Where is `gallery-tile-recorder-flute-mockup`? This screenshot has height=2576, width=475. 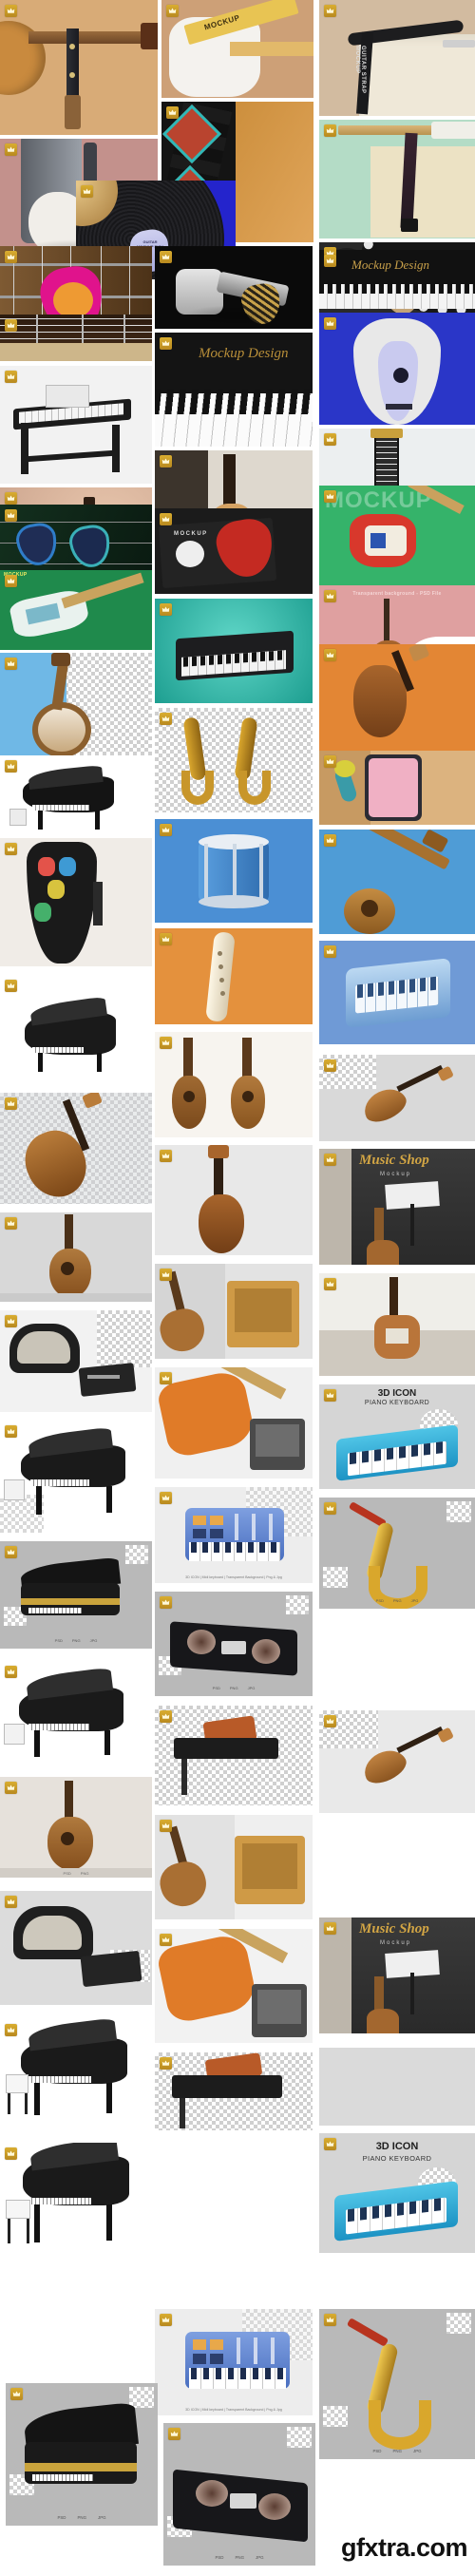 gallery-tile-recorder-flute-mockup is located at coordinates (234, 976).